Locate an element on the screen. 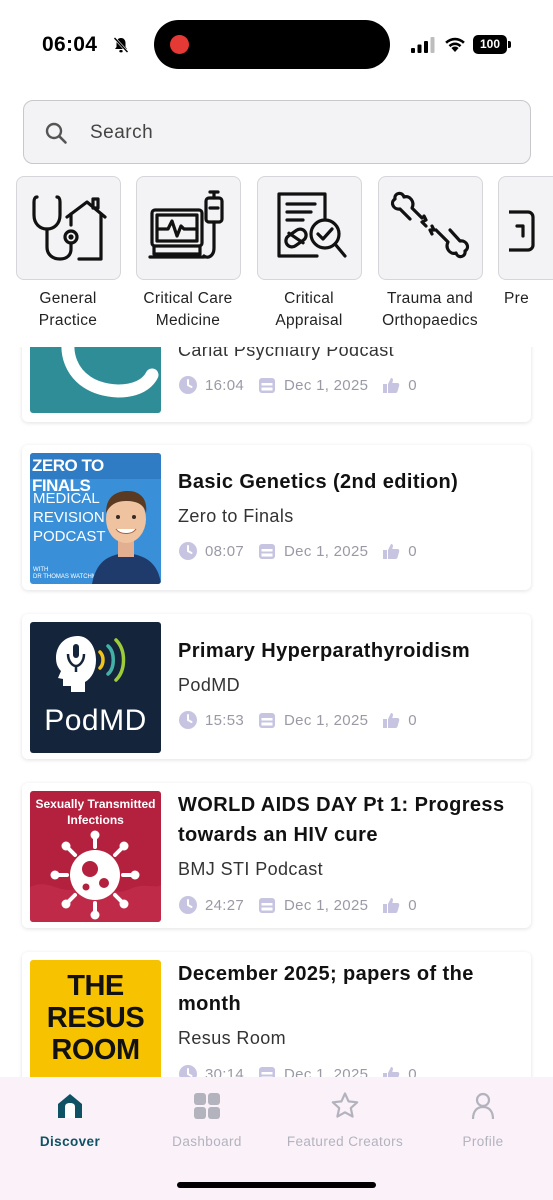  category-partial: Pre is located at coordinates (525, 243).